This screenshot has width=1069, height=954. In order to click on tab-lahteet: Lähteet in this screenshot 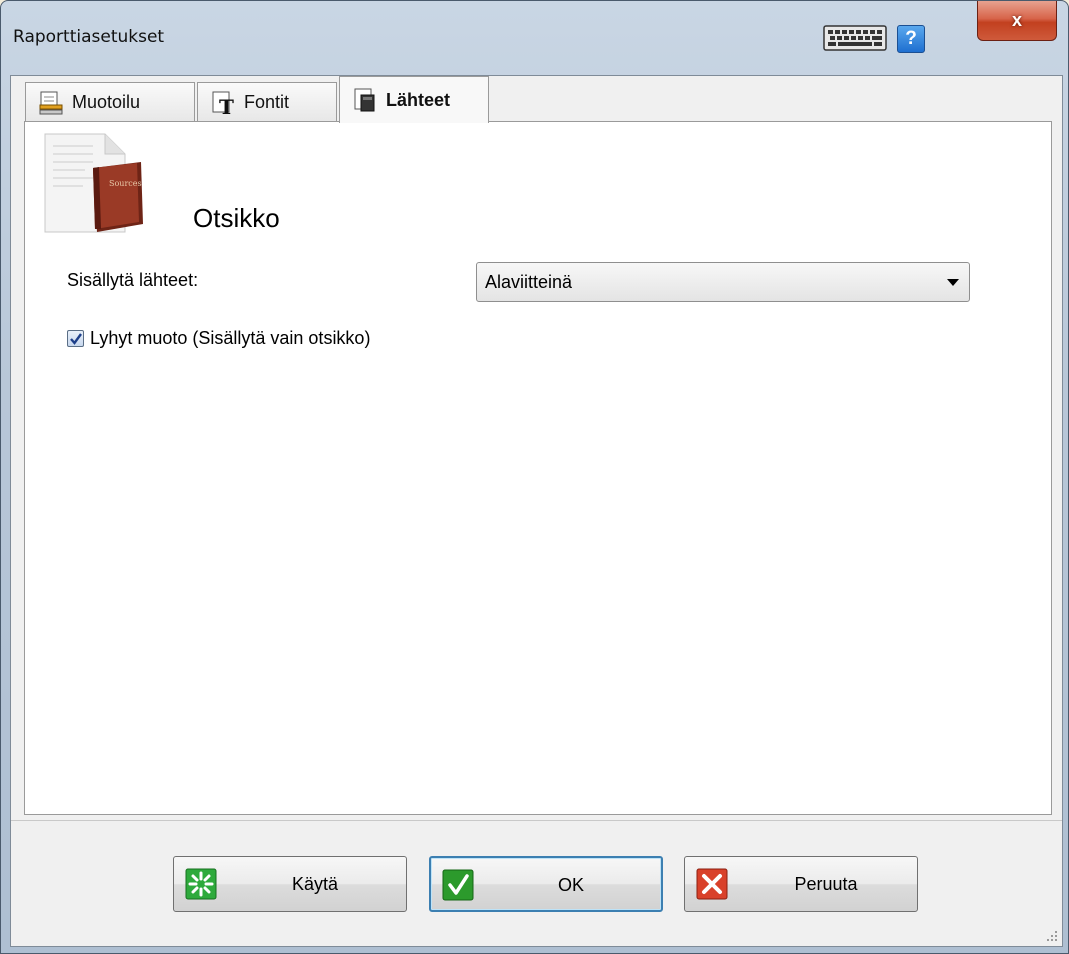, I will do `click(414, 99)`.